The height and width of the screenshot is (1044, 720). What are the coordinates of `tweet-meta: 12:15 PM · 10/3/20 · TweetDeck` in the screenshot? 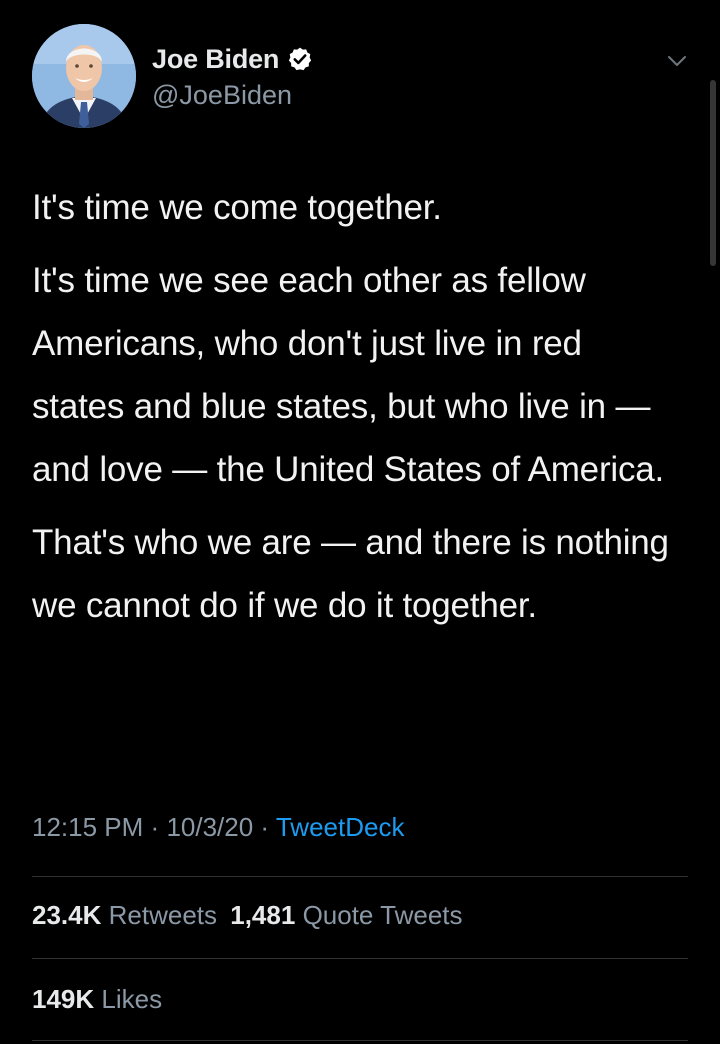 It's located at (218, 827).